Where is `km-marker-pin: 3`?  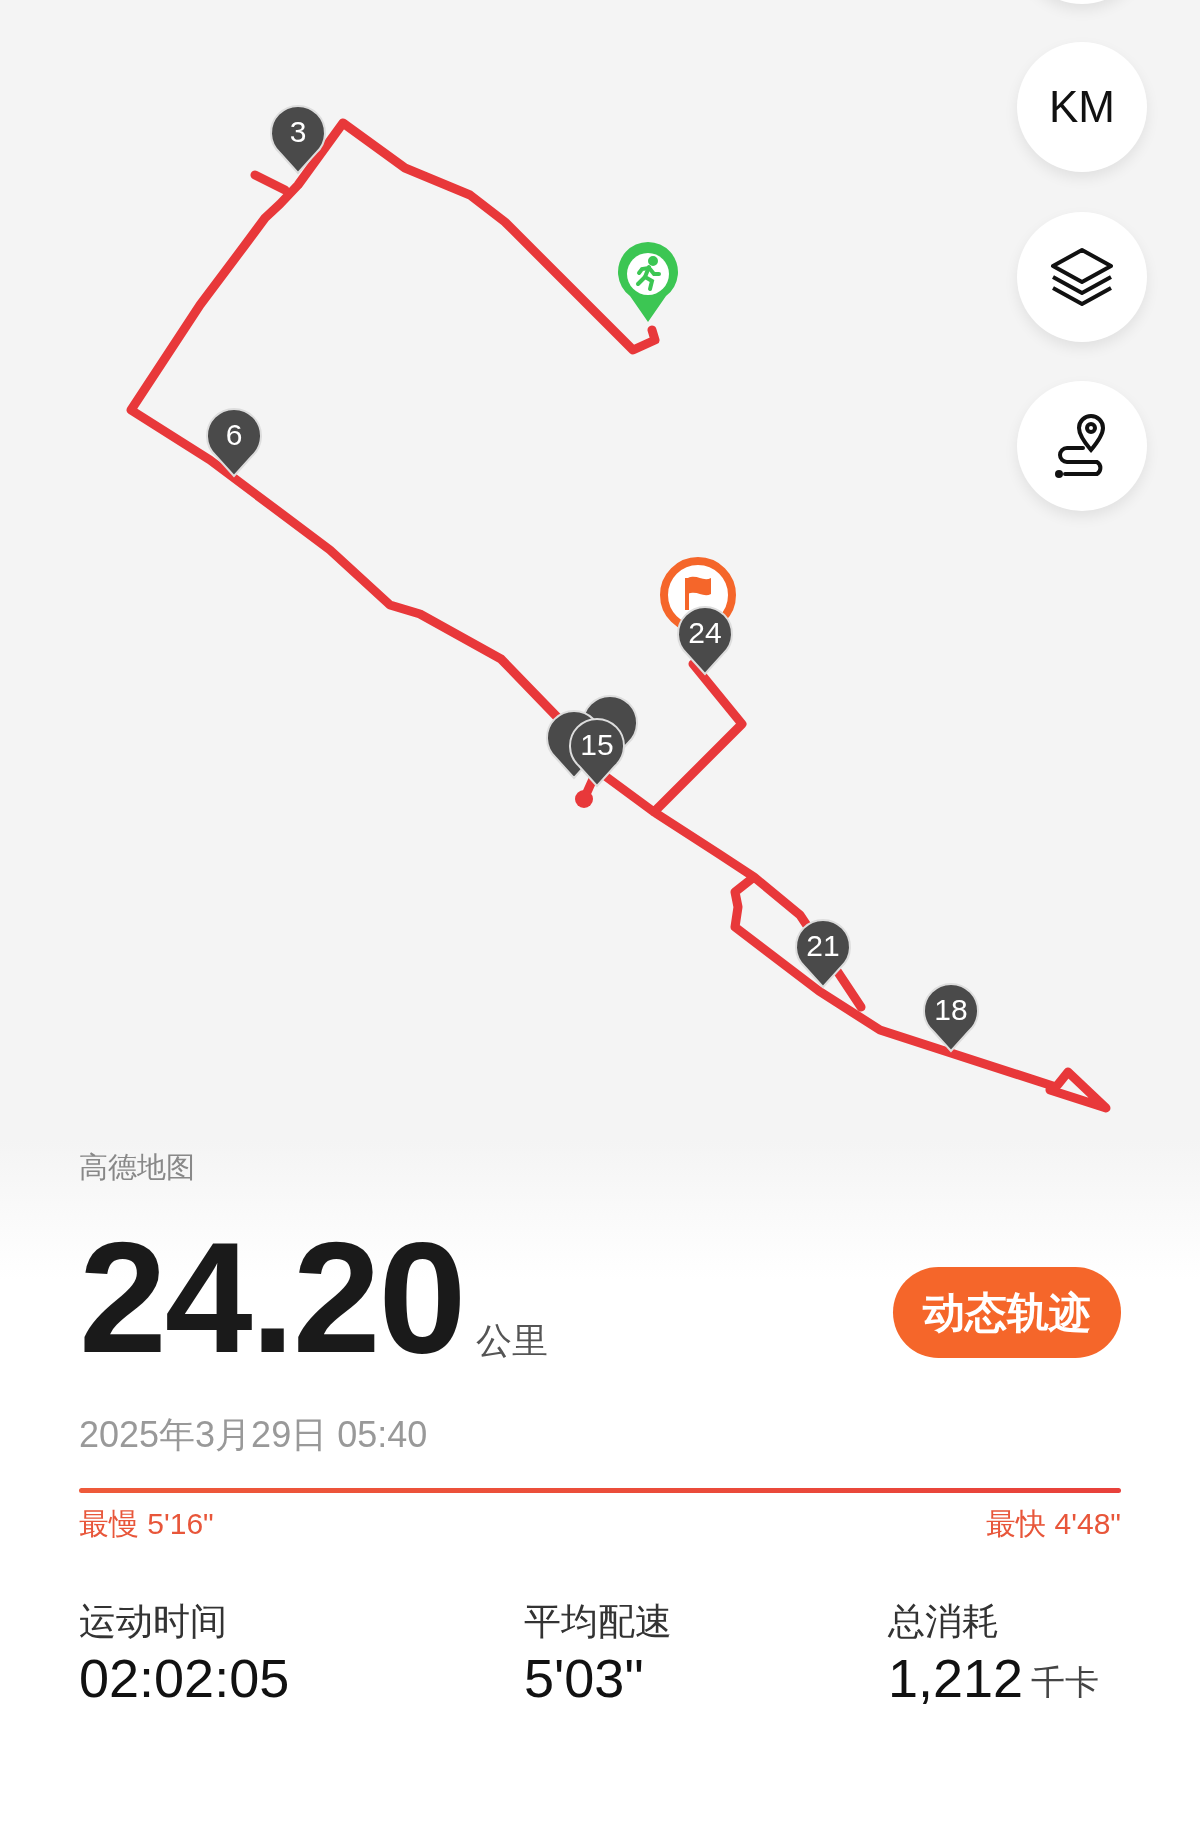 km-marker-pin: 3 is located at coordinates (298, 139).